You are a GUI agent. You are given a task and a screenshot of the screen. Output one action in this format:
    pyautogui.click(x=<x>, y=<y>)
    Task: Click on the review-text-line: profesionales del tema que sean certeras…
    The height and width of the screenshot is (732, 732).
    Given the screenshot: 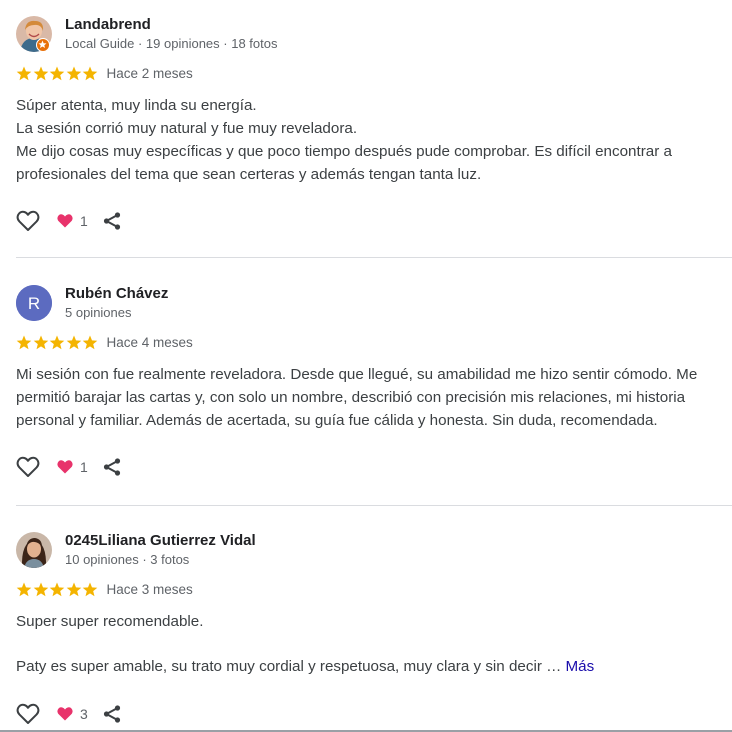 What is the action you would take?
    pyautogui.click(x=249, y=174)
    